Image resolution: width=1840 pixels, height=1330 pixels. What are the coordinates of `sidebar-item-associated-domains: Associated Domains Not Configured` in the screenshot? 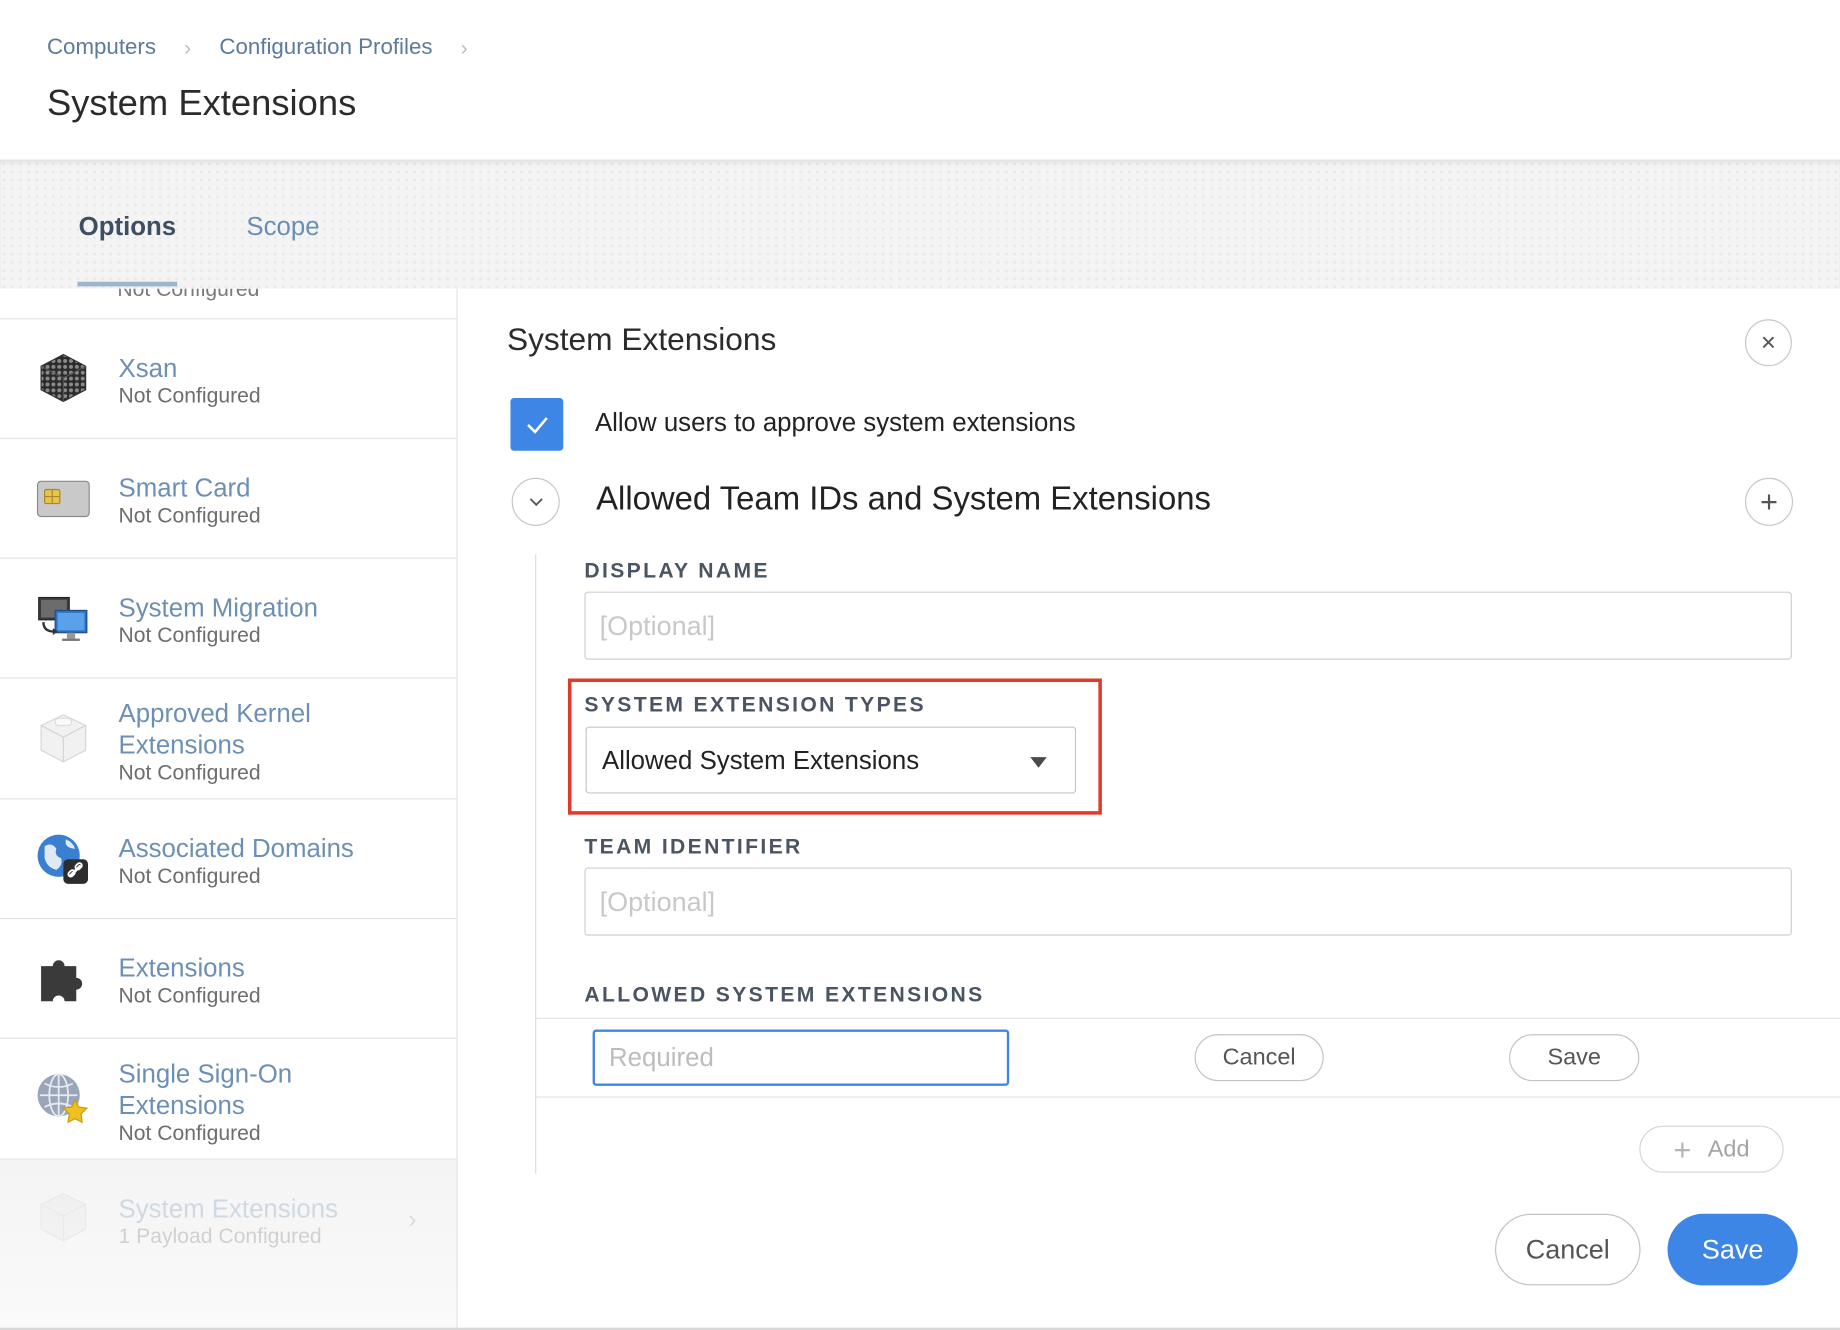 It's located at (228, 858).